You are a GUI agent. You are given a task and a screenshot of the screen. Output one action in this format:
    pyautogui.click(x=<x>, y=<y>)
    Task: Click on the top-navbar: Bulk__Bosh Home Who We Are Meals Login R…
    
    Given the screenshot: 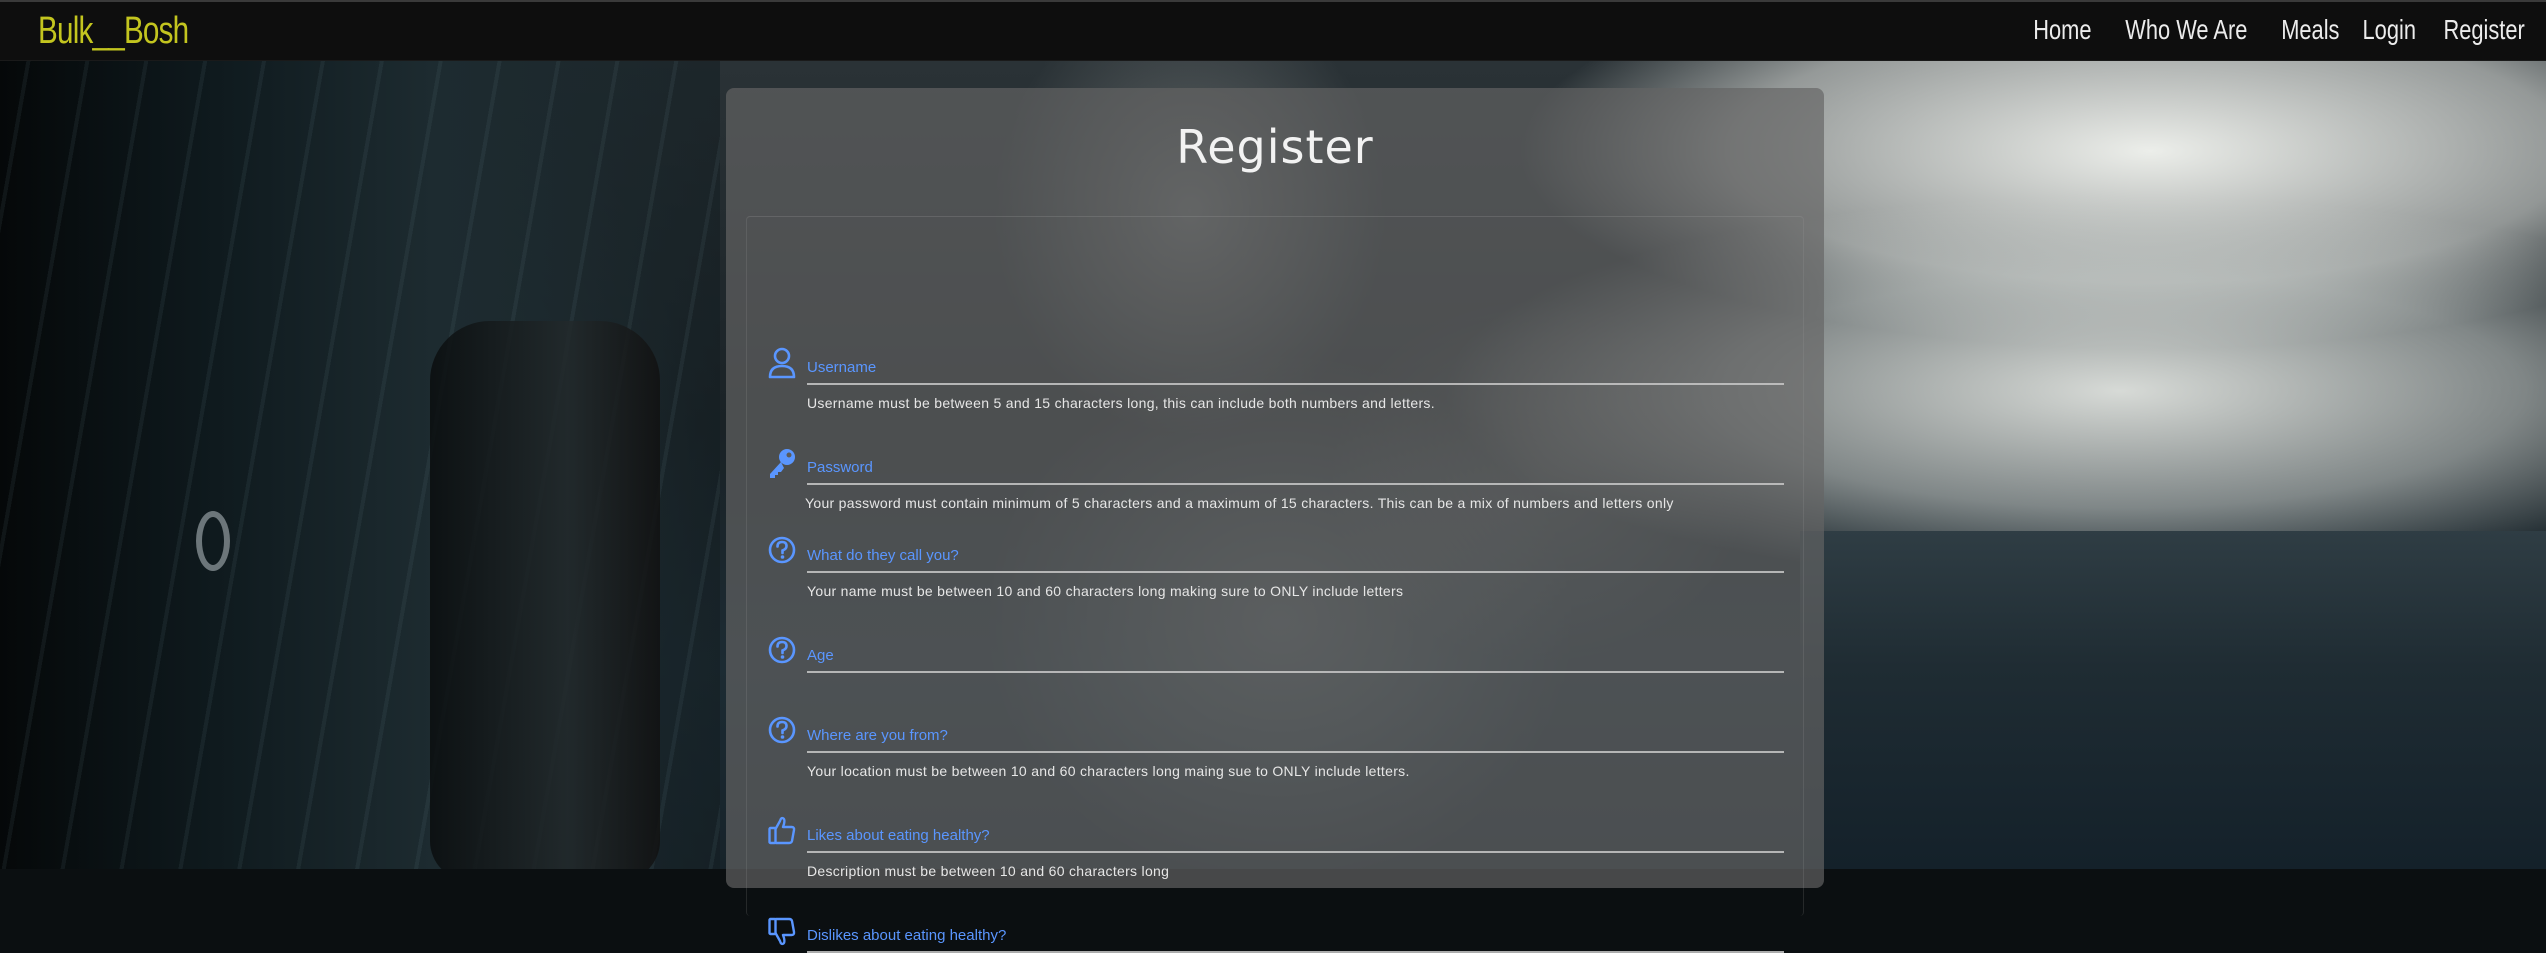 What is the action you would take?
    pyautogui.click(x=1273, y=30)
    